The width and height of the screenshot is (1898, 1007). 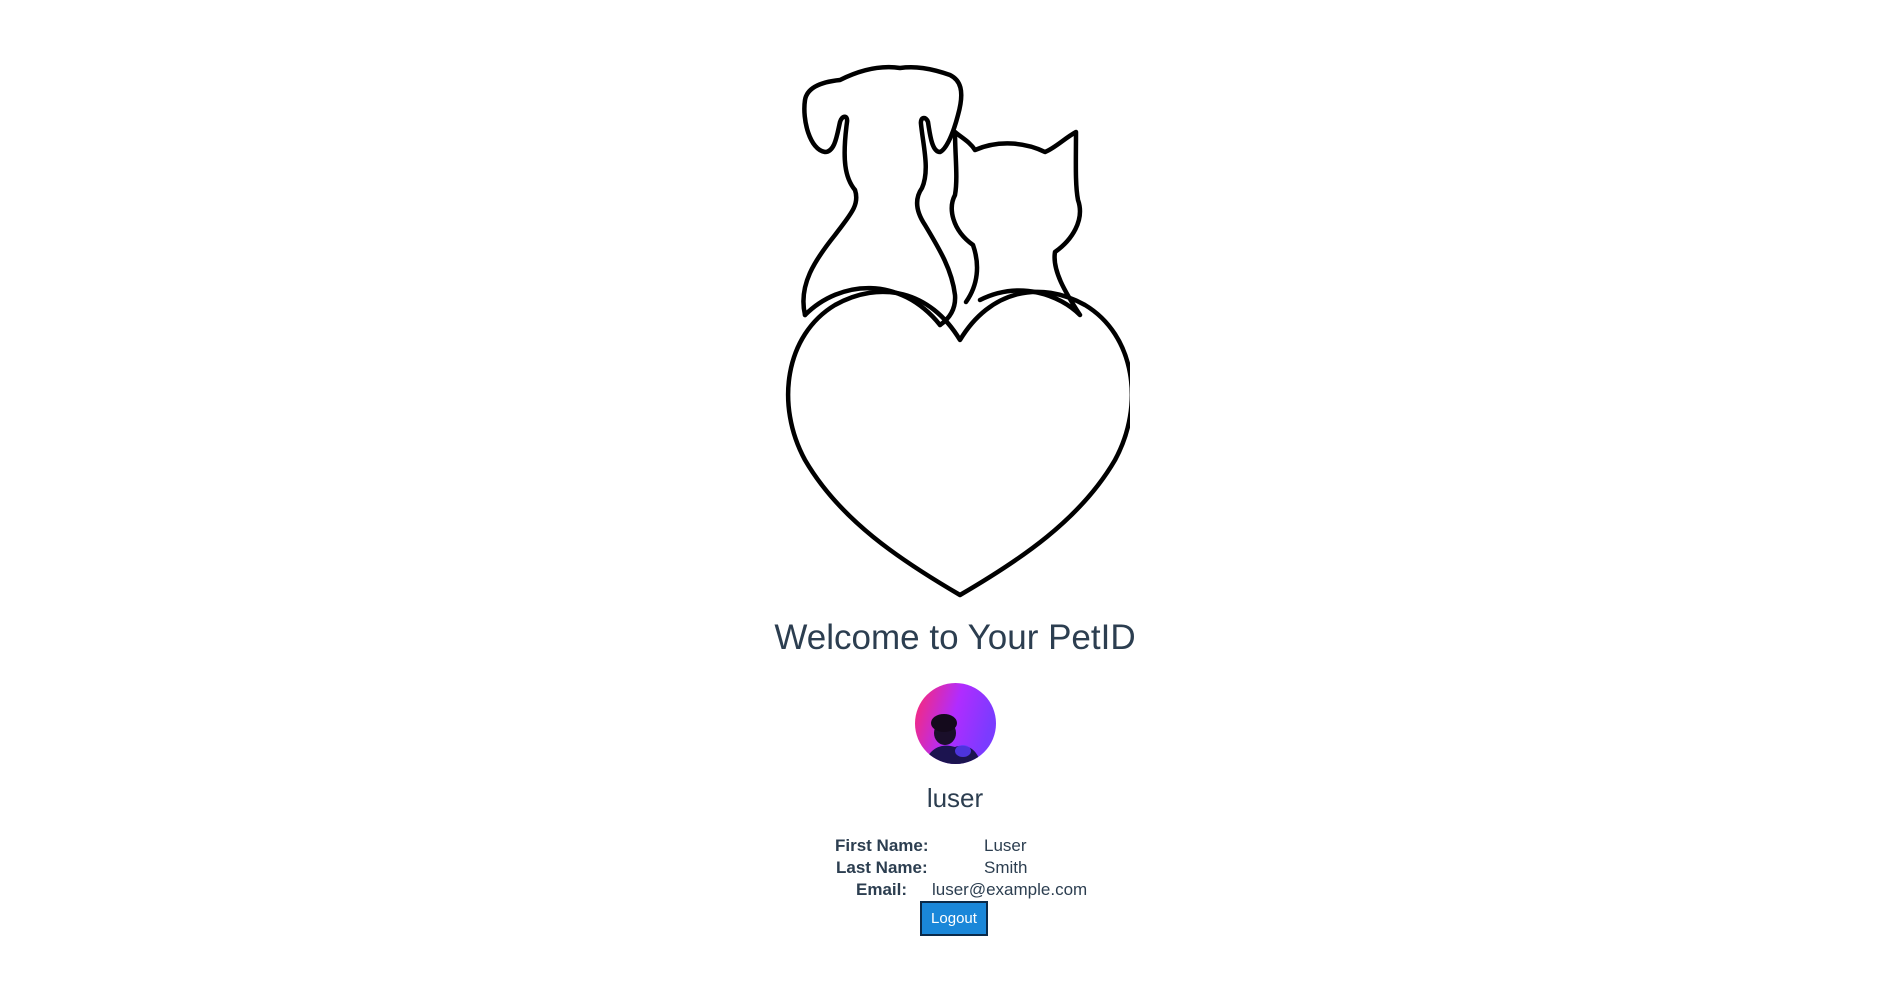 What do you see at coordinates (1005, 845) in the screenshot?
I see `first-name-value: Luser` at bounding box center [1005, 845].